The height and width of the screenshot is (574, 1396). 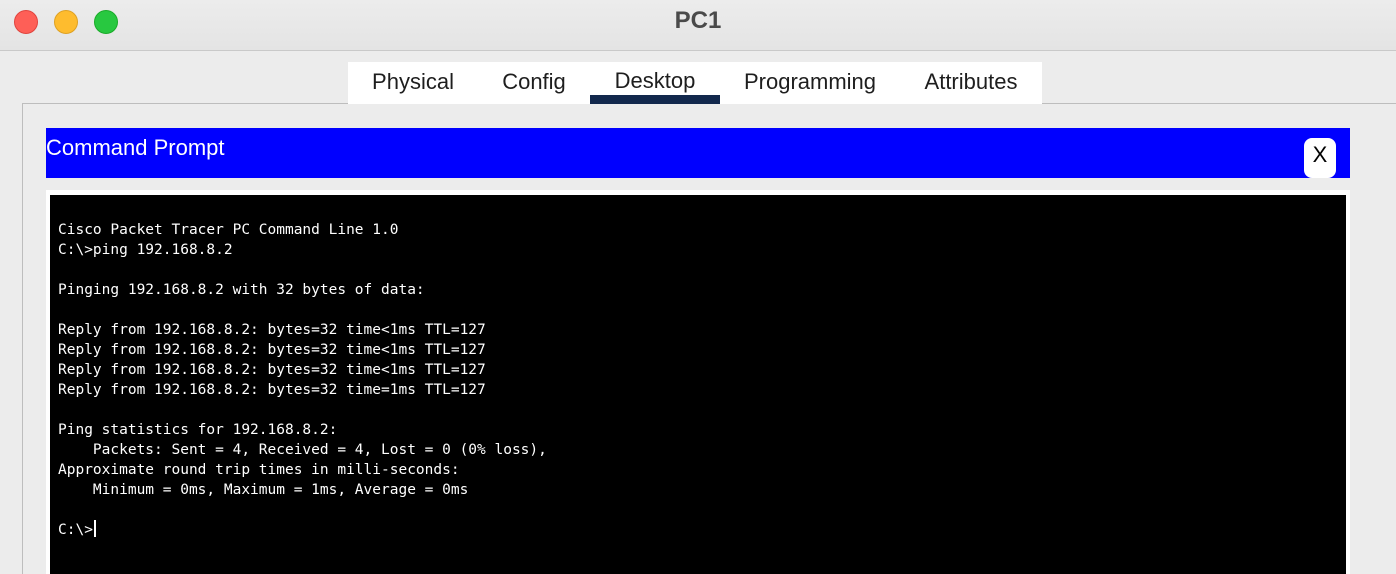 I want to click on tab-physical: Physical, so click(x=413, y=83).